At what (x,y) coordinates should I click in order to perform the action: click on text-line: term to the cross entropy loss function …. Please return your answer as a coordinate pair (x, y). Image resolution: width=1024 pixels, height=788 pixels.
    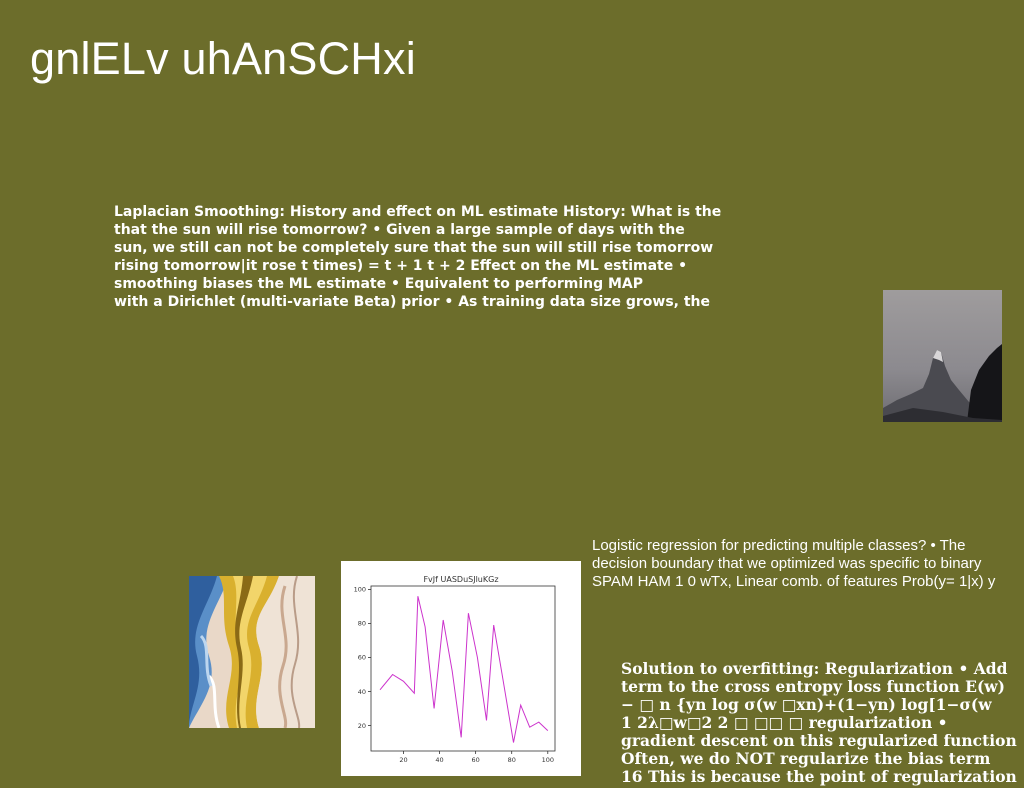
    Looking at the image, I should click on (813, 686).